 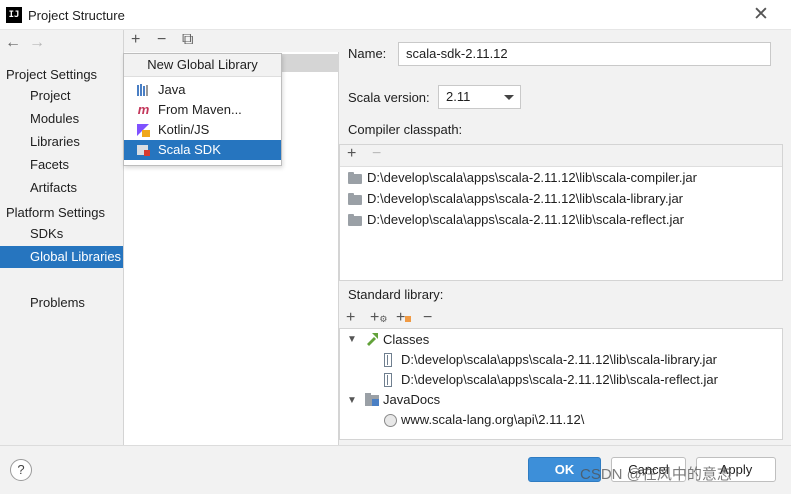 I want to click on popup-item-label: Scala SDK, so click(x=189, y=149).